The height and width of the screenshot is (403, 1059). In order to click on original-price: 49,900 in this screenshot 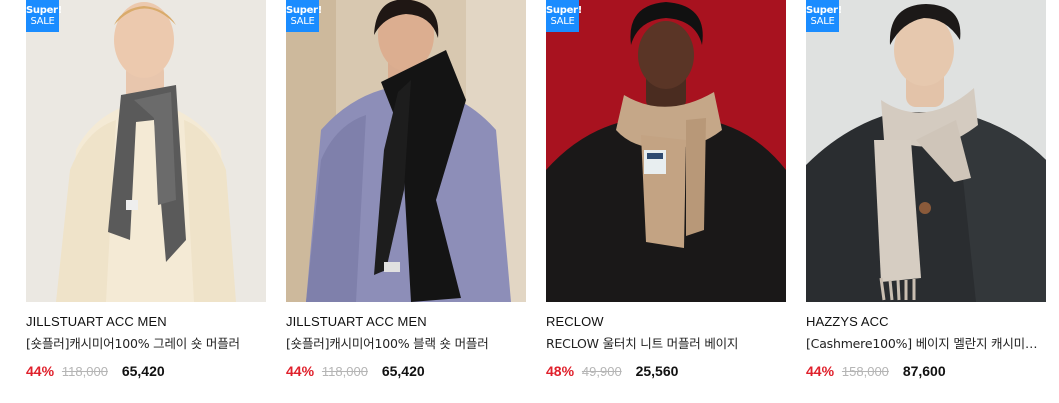, I will do `click(601, 371)`.